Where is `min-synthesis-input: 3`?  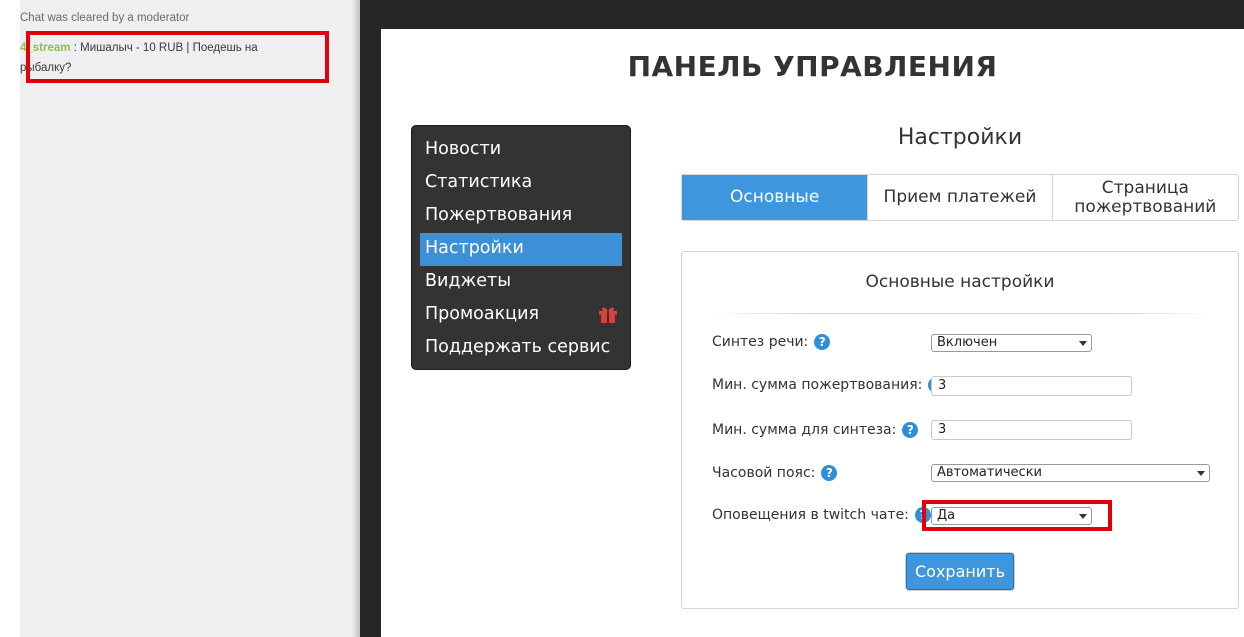 min-synthesis-input: 3 is located at coordinates (1031, 430).